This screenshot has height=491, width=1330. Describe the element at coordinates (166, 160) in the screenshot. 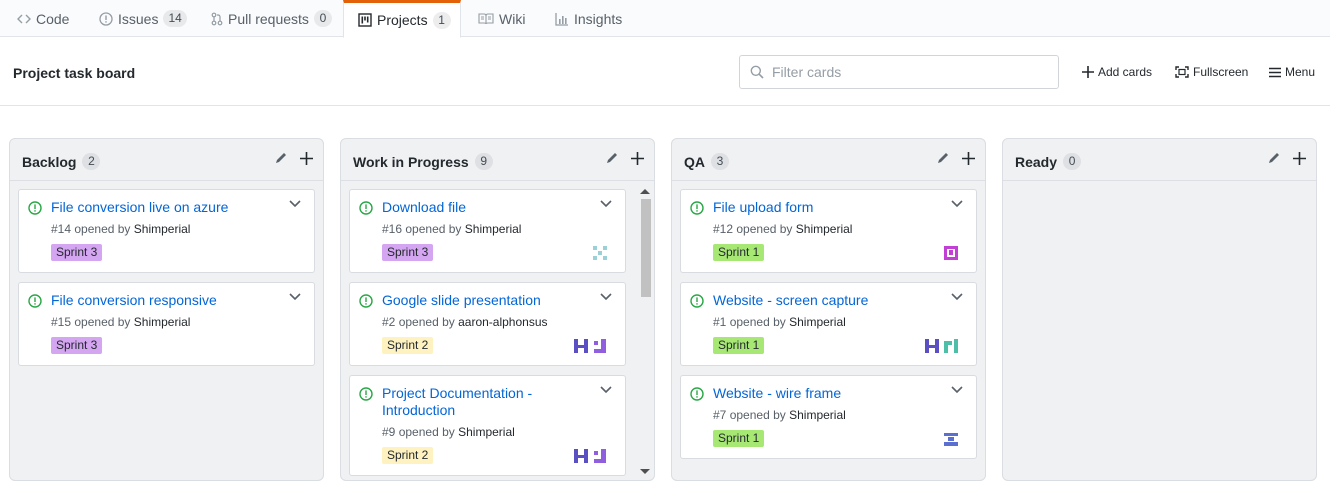

I see `column-header: Backlog 2` at that location.